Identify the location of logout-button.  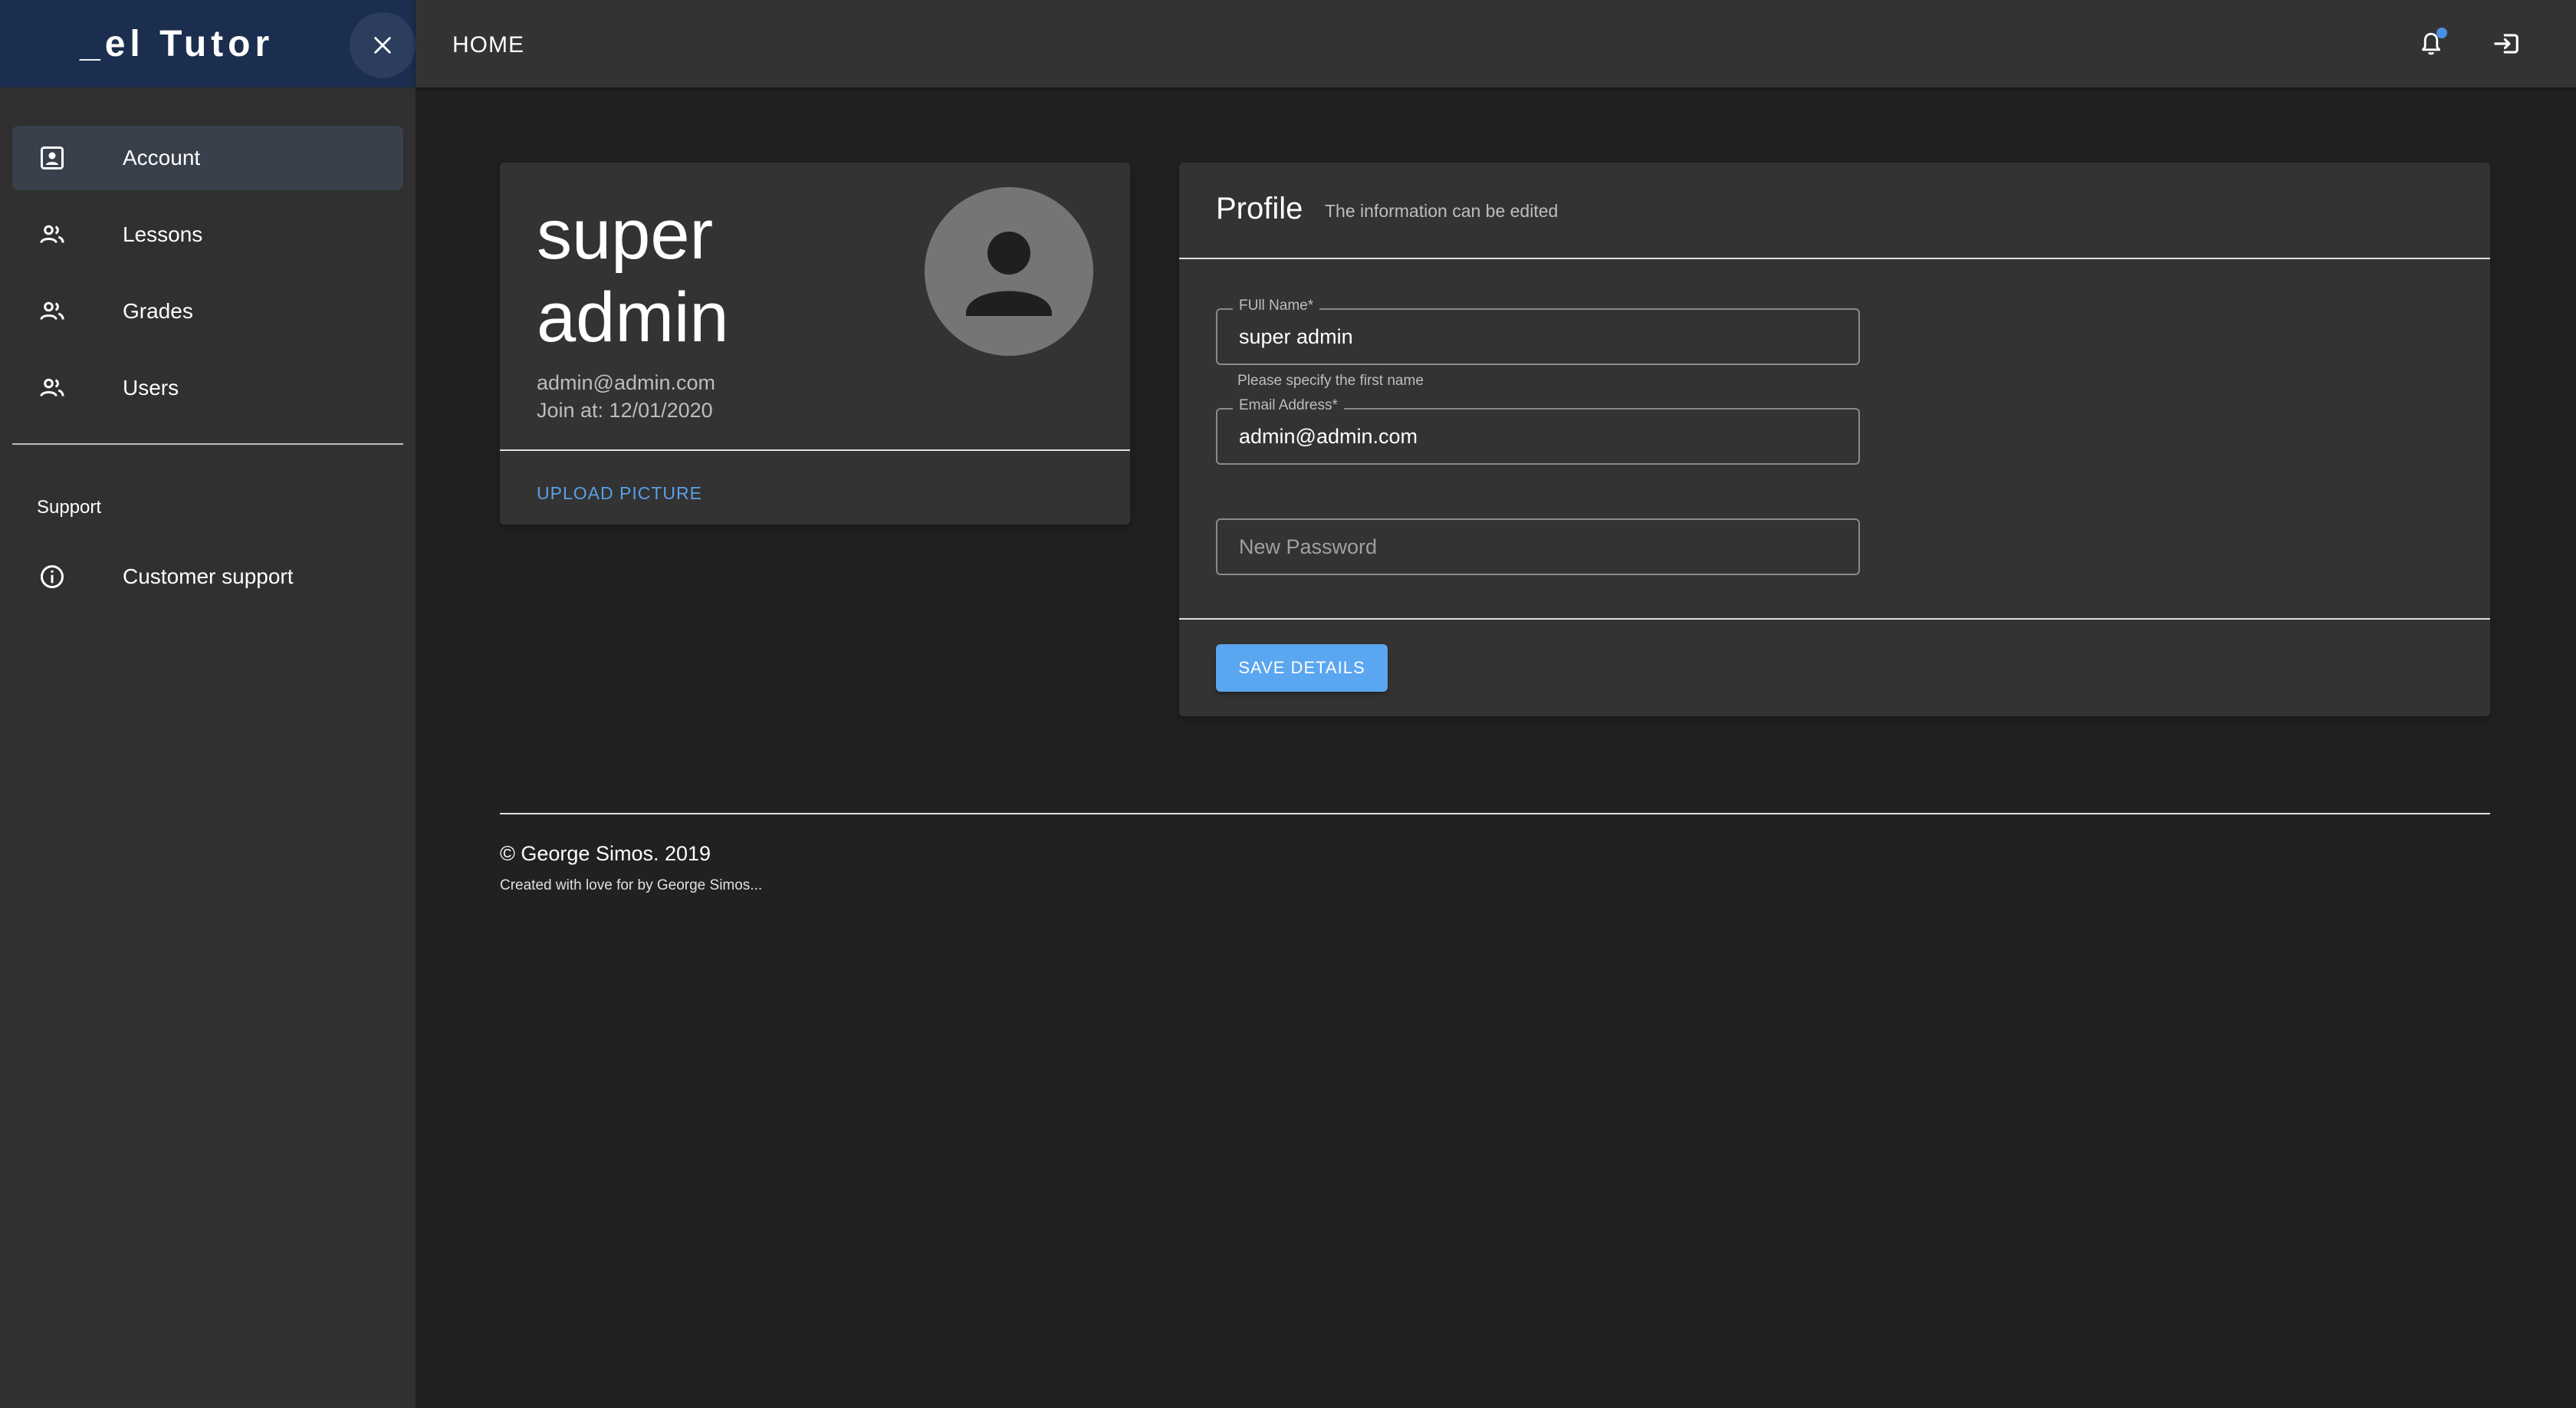
(2506, 44).